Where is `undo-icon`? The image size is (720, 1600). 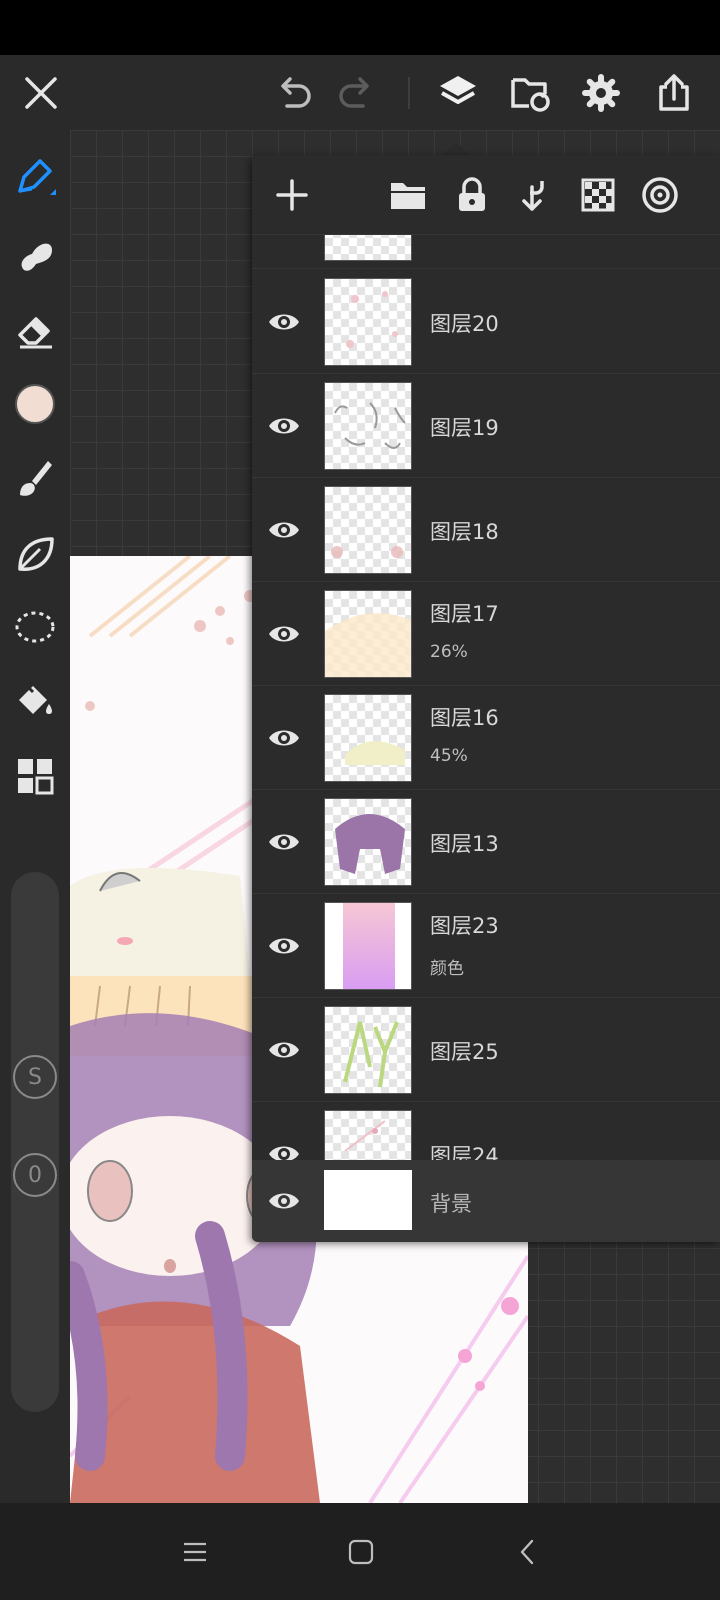
undo-icon is located at coordinates (296, 92).